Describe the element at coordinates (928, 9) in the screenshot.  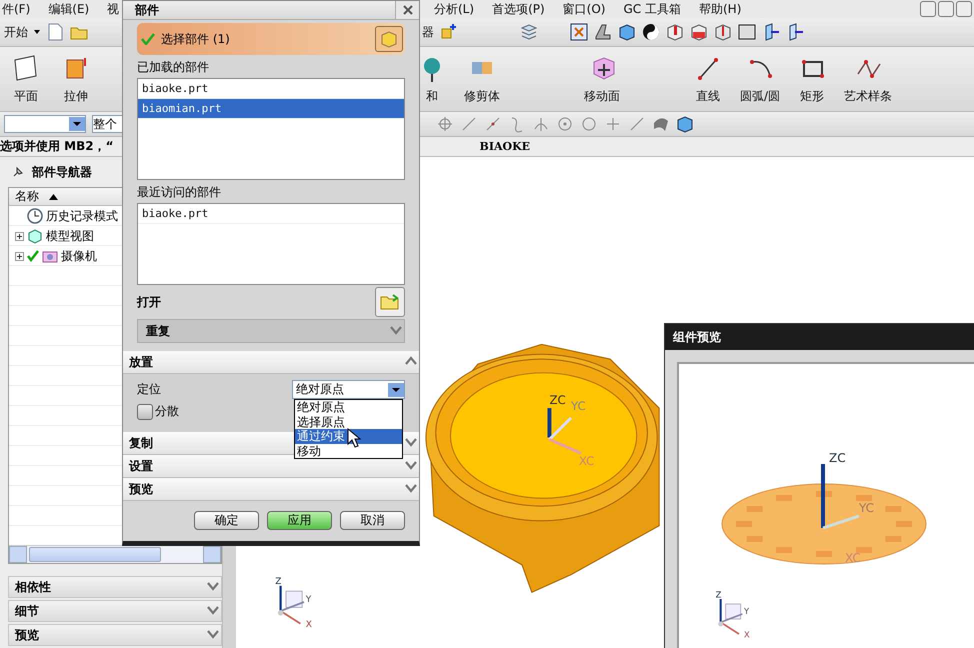
I see `minimize-button` at that location.